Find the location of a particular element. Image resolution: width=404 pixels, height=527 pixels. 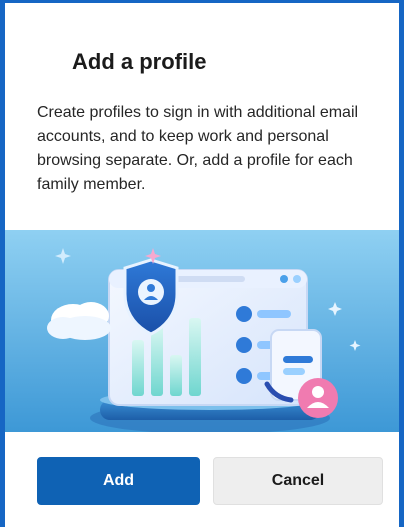

add-button: Add is located at coordinates (118, 481).